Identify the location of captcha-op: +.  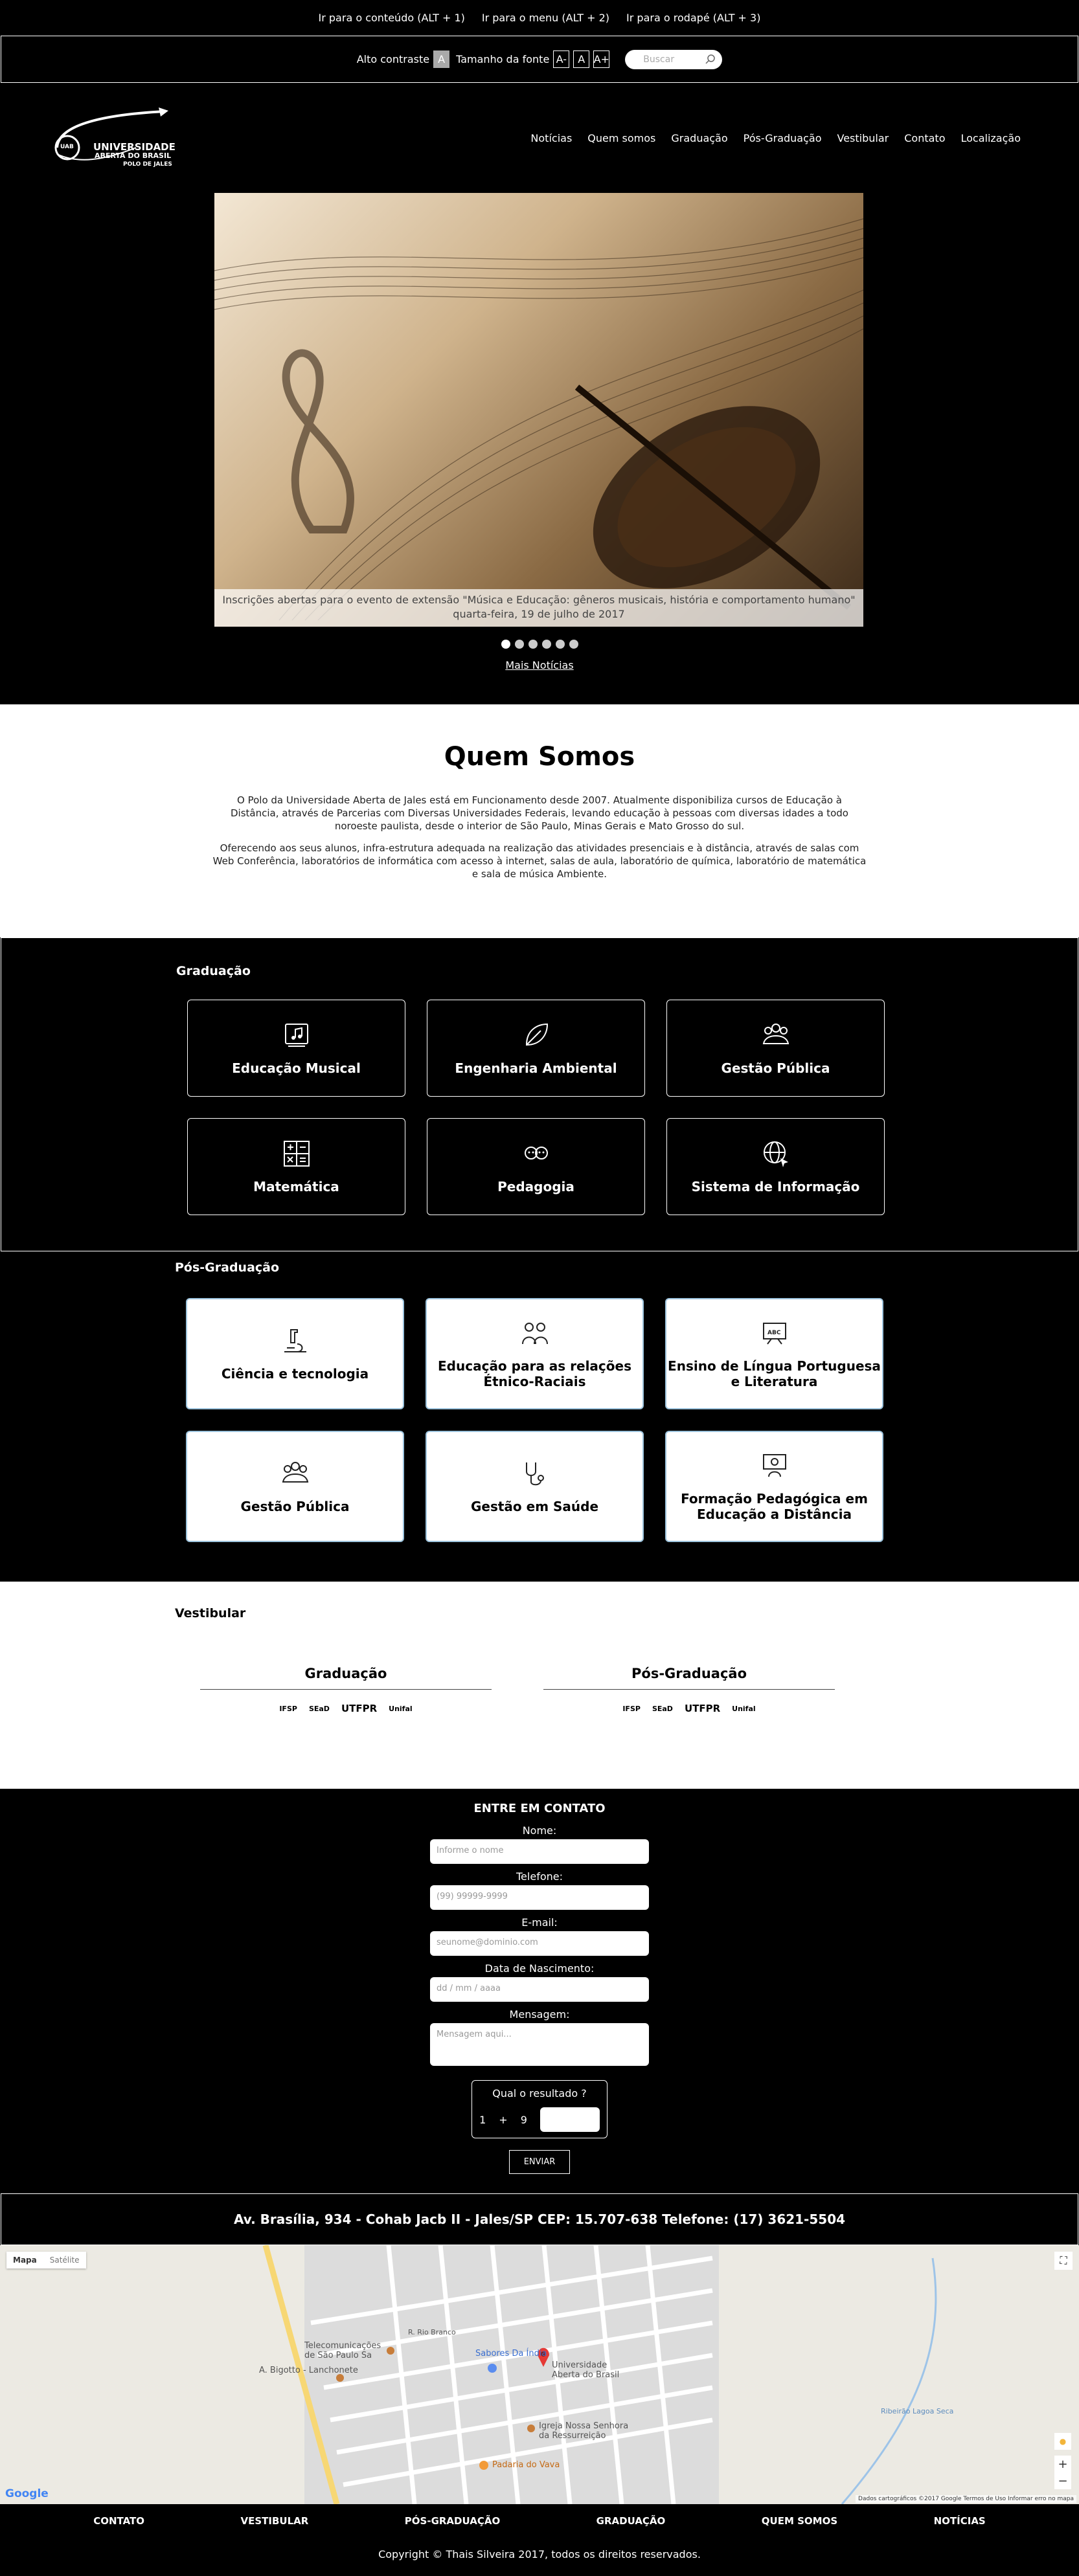
(504, 2119).